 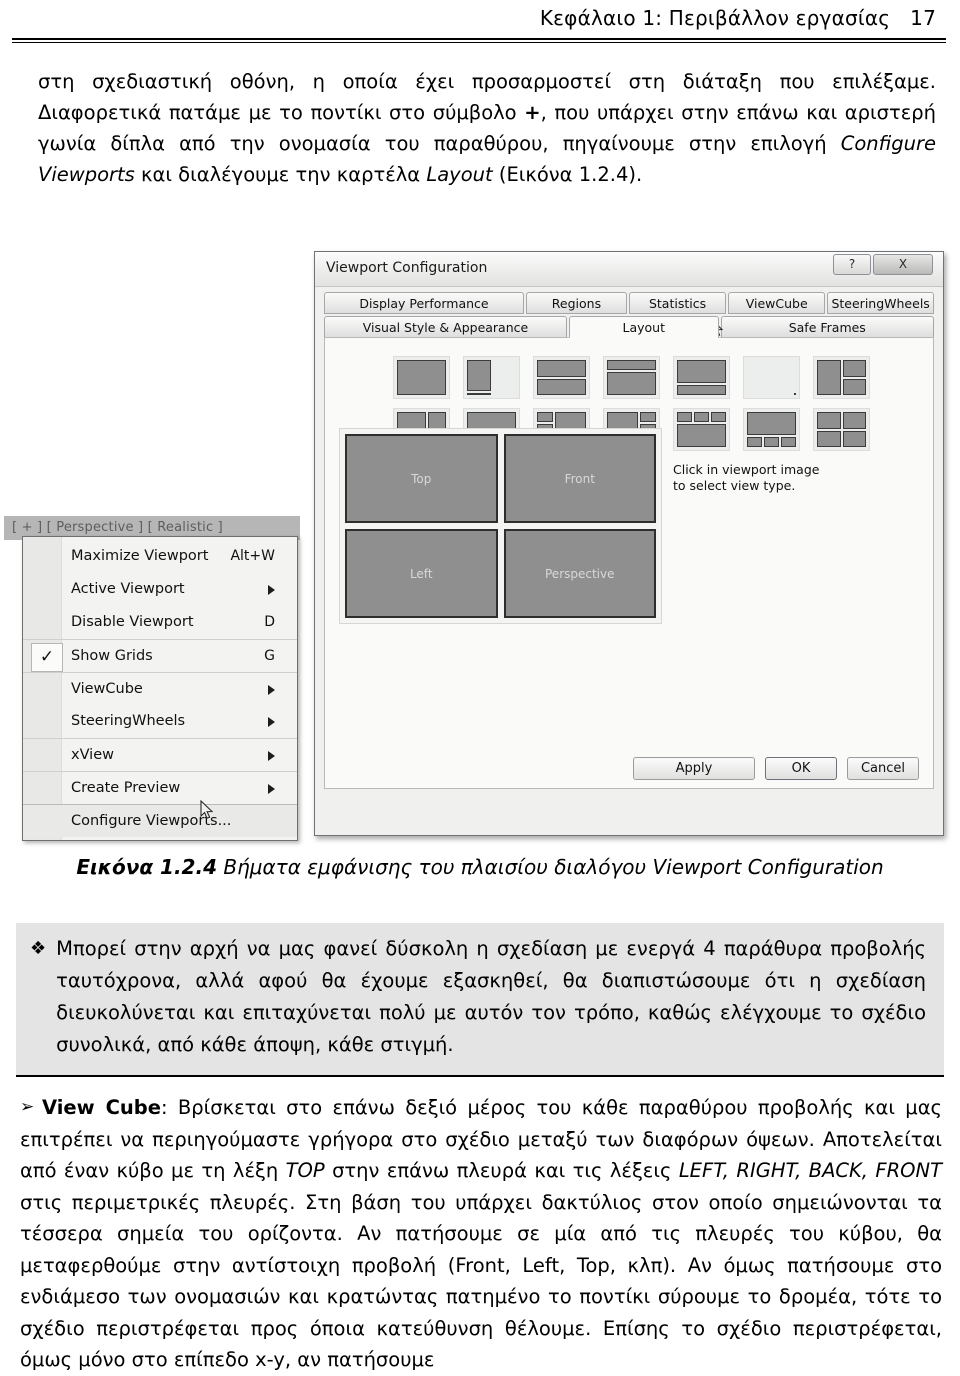 I want to click on viewport-preview: Top Front Left Perspective, so click(x=500, y=526).